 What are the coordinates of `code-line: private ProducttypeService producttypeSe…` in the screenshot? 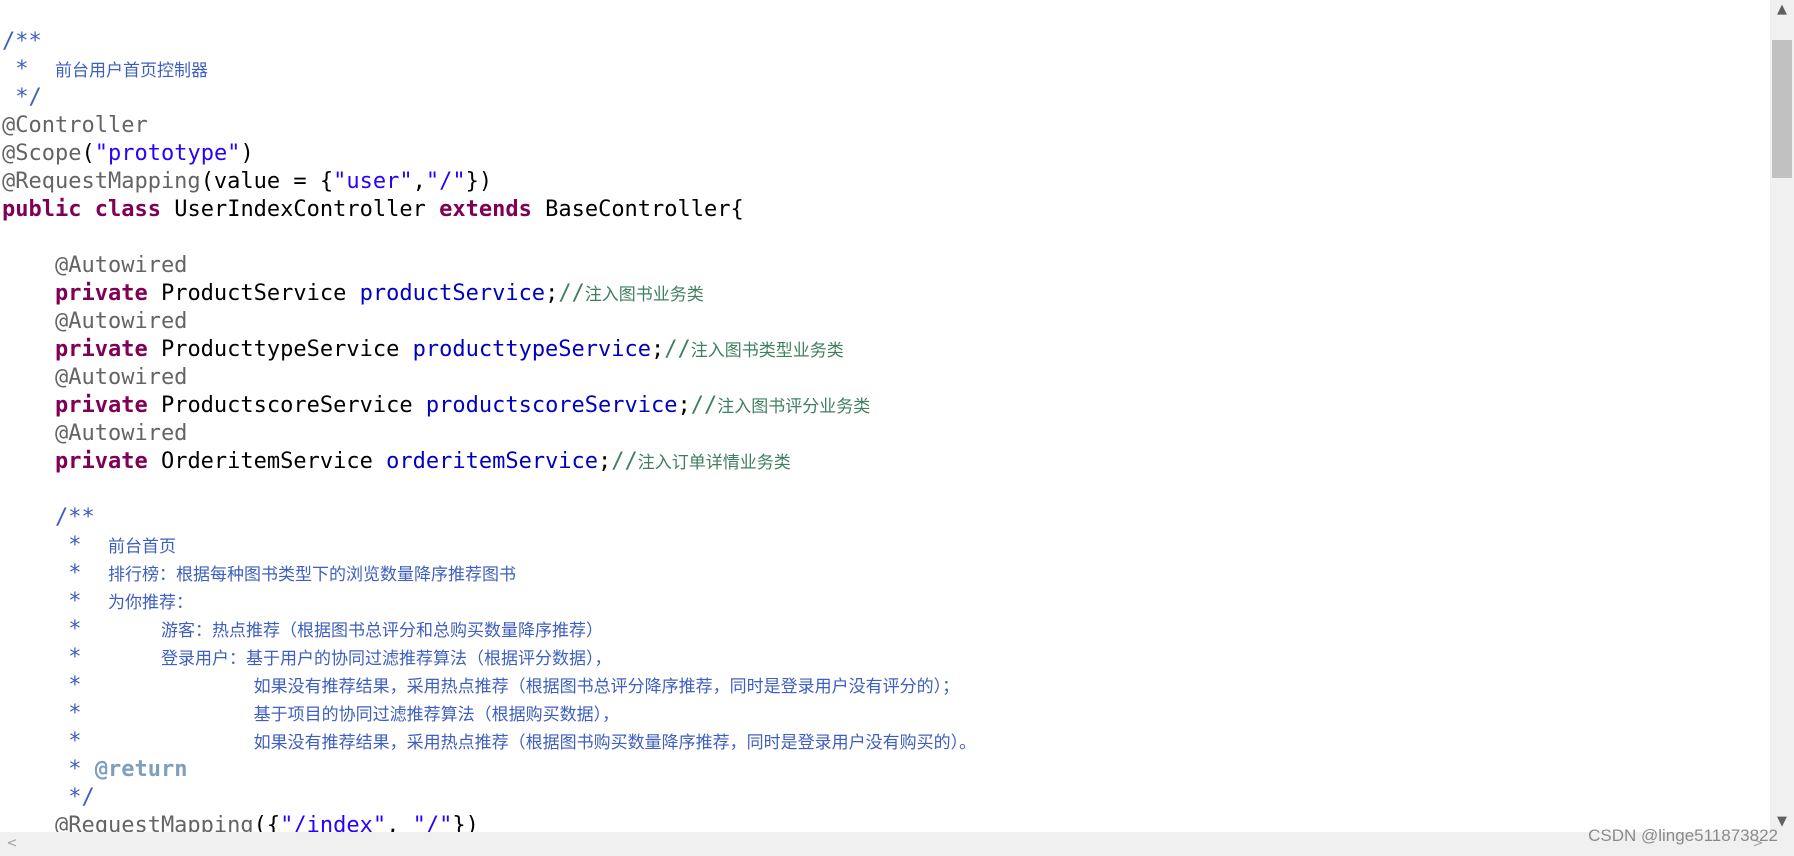 It's located at (423, 350).